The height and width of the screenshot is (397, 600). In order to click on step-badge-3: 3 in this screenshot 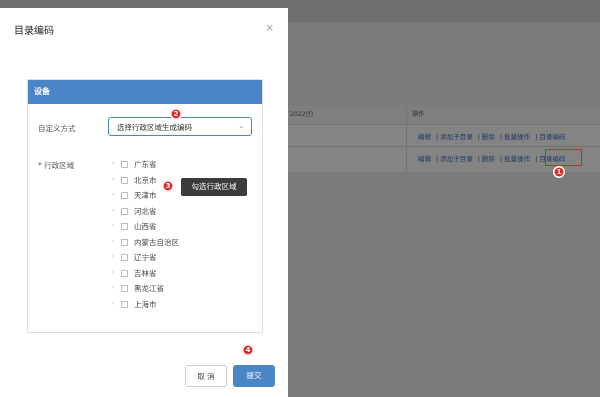, I will do `click(168, 186)`.